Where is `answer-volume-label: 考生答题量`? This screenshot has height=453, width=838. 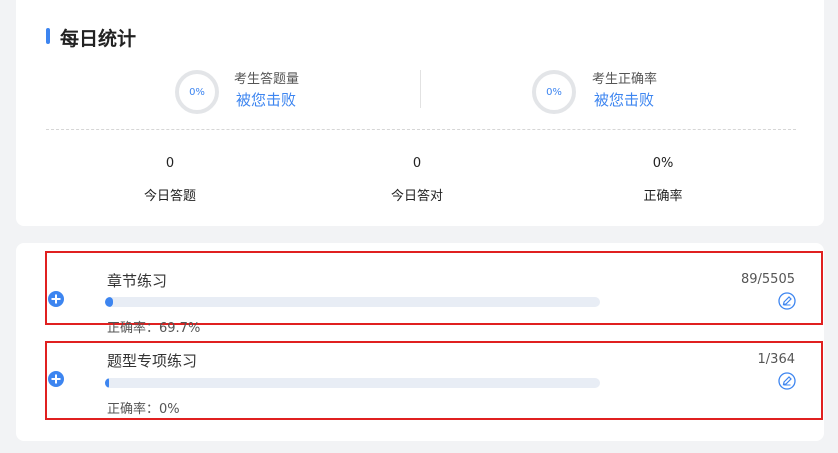
answer-volume-label: 考生答题量 is located at coordinates (267, 79).